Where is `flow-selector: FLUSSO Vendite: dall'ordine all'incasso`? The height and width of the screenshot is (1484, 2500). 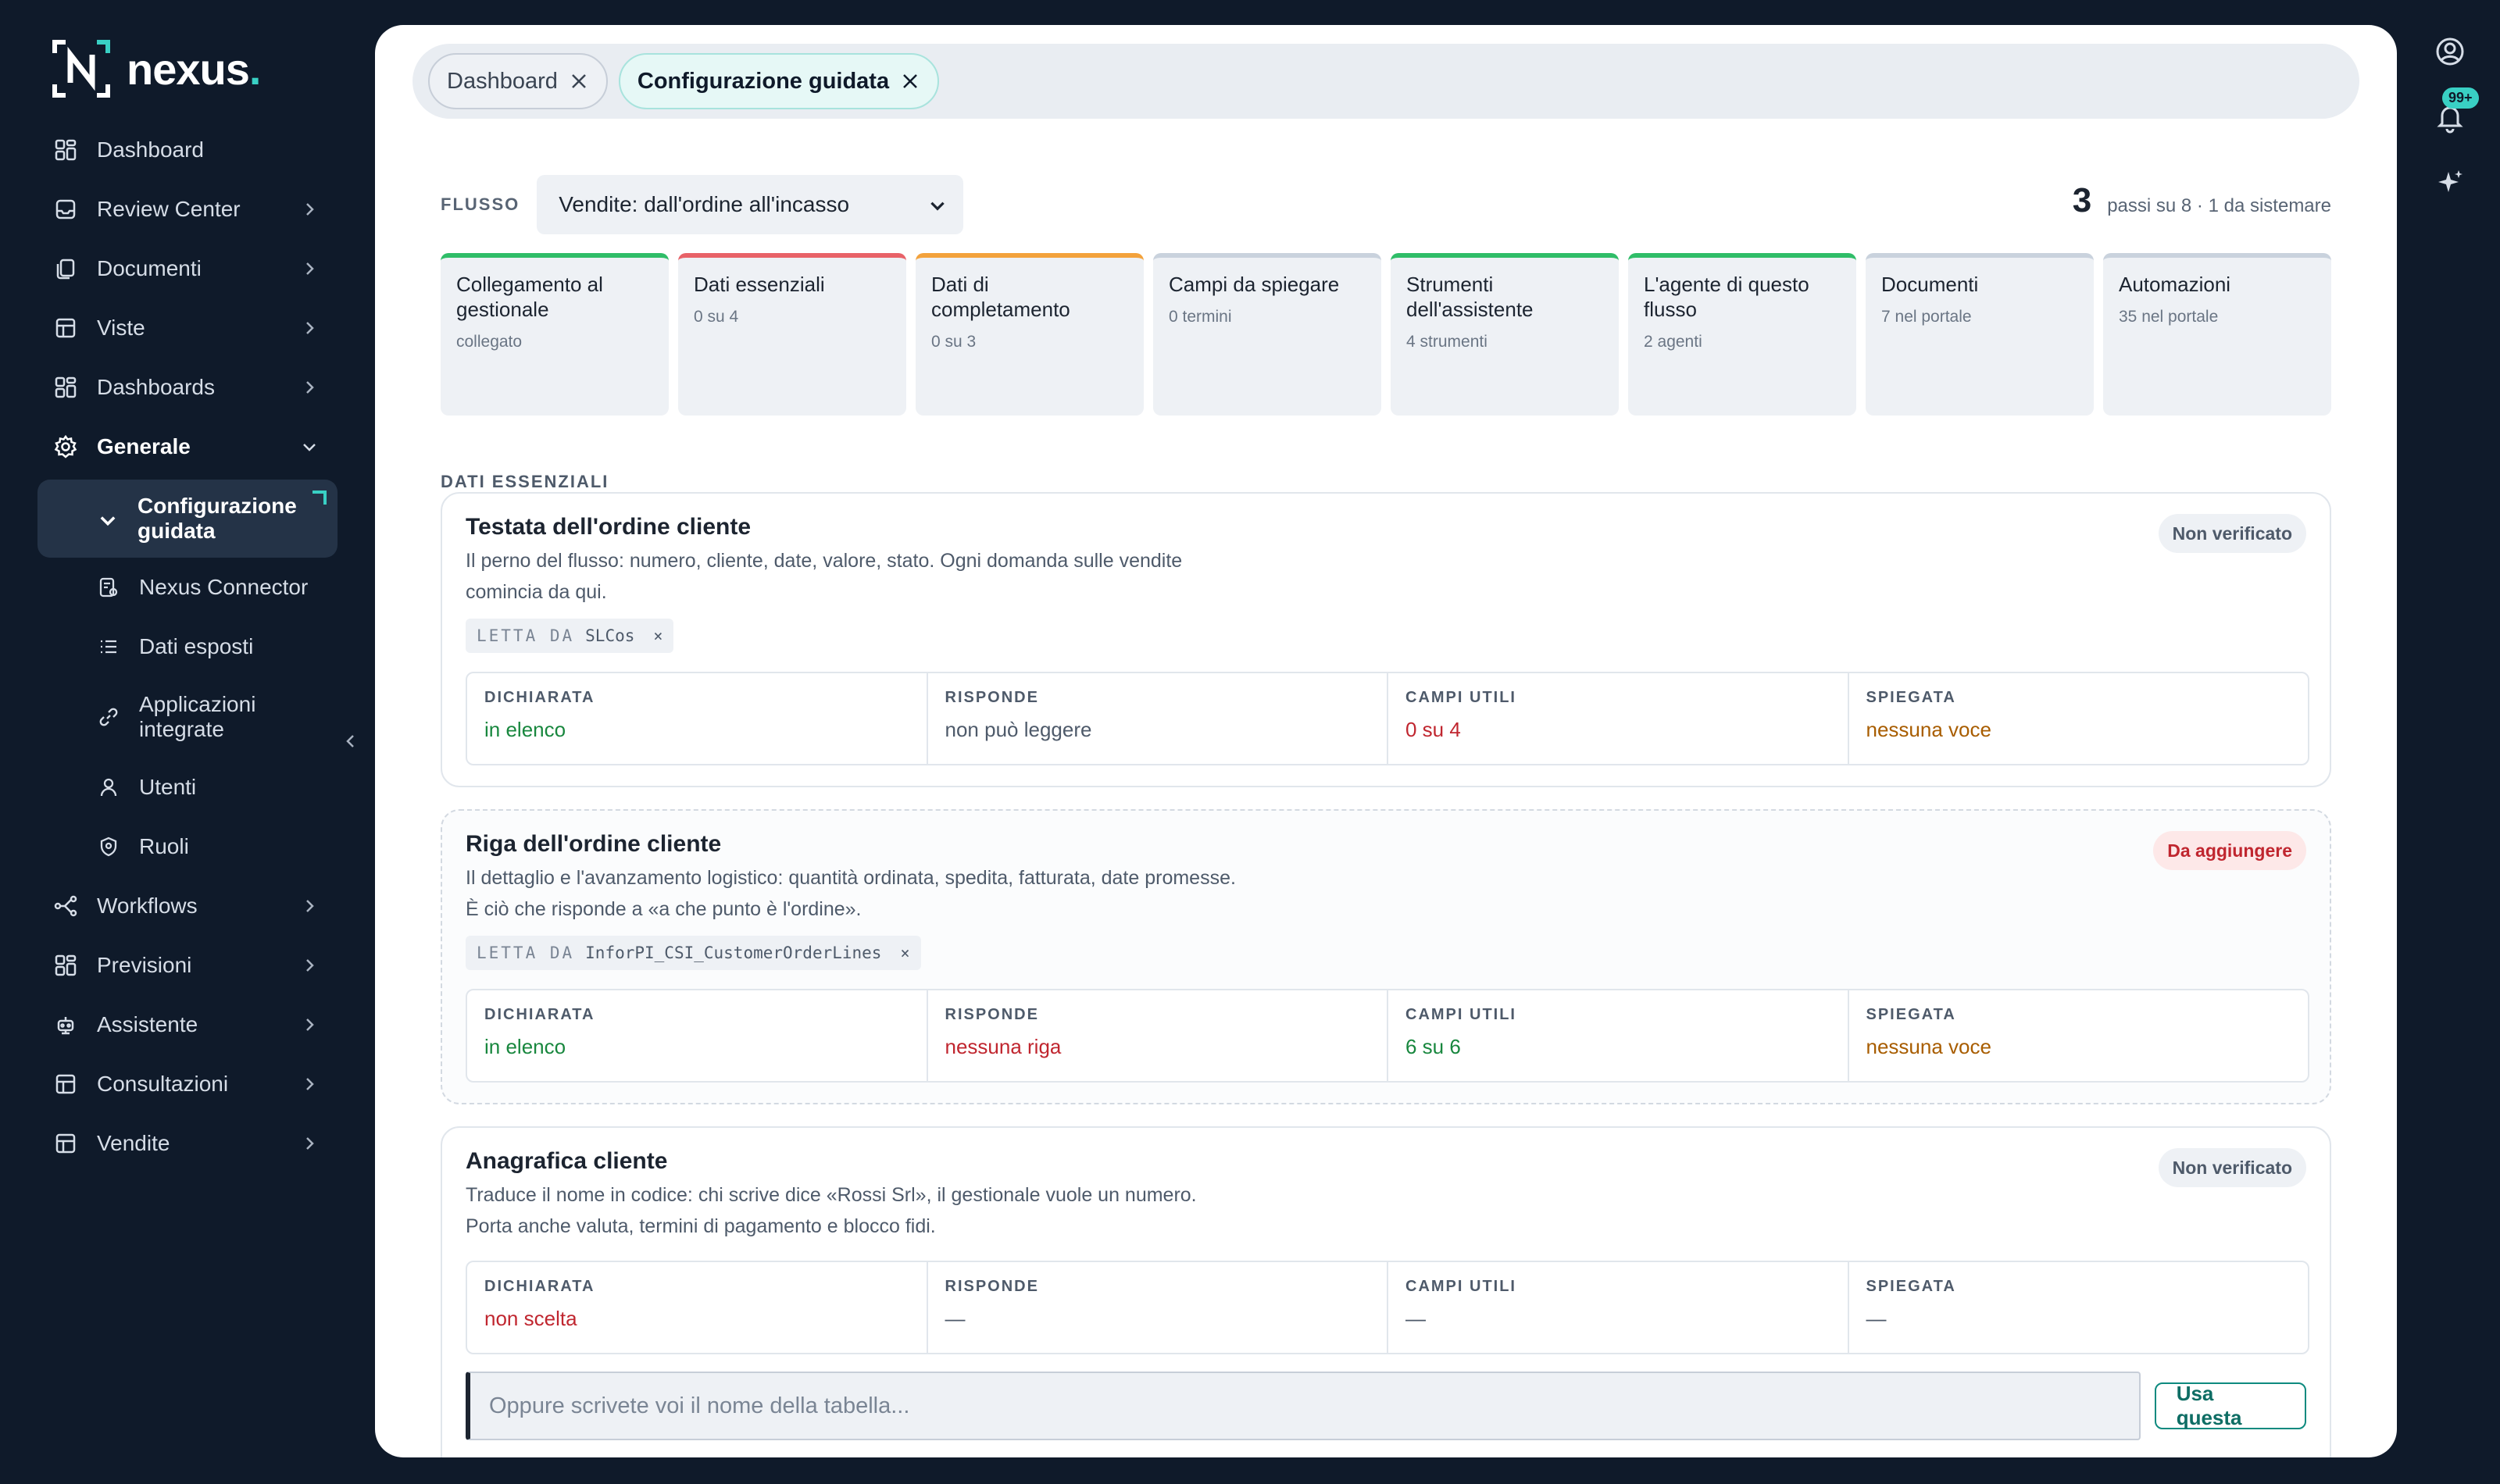 flow-selector: FLUSSO Vendite: dall'ordine all'incasso is located at coordinates (702, 204).